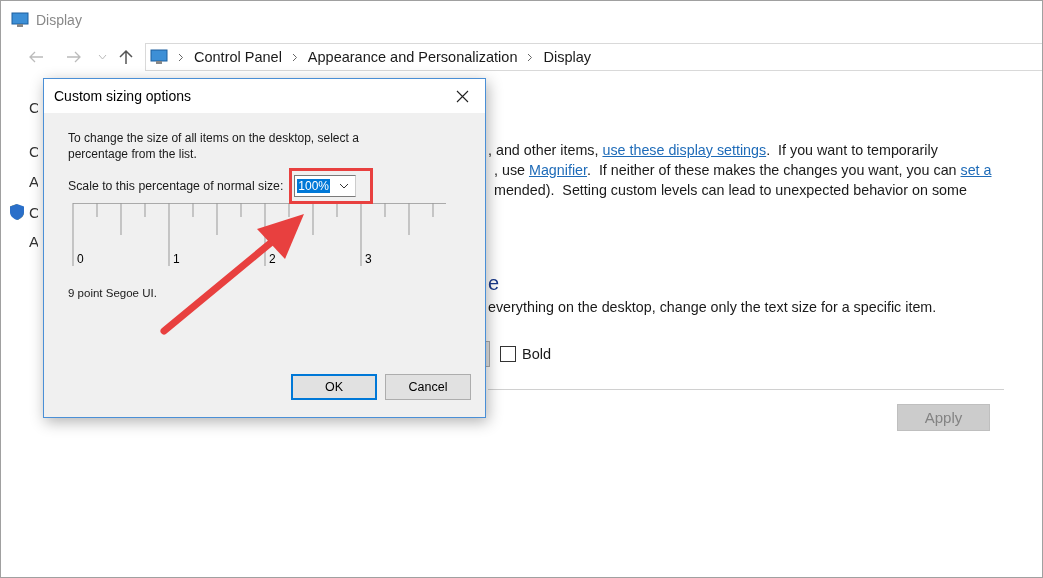 The image size is (1043, 578). I want to click on instruction-text: To change the size of all items on the desktop, select a percentage from the list., so click(214, 146).